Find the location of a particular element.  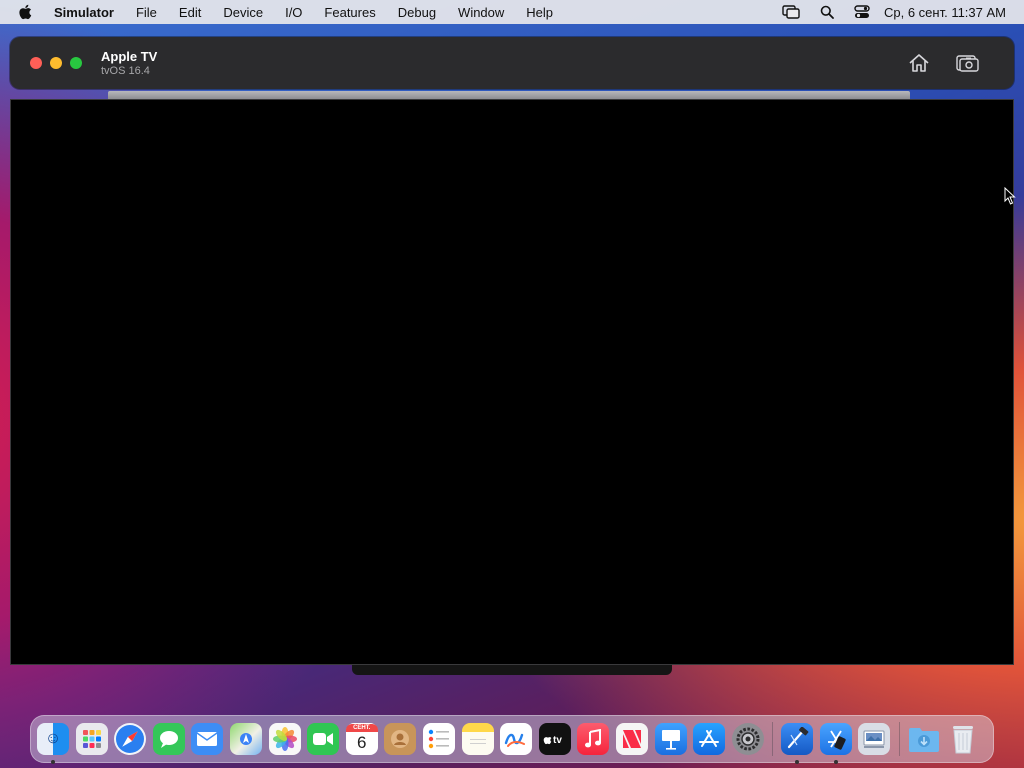

dock-notes is located at coordinates (477, 739).